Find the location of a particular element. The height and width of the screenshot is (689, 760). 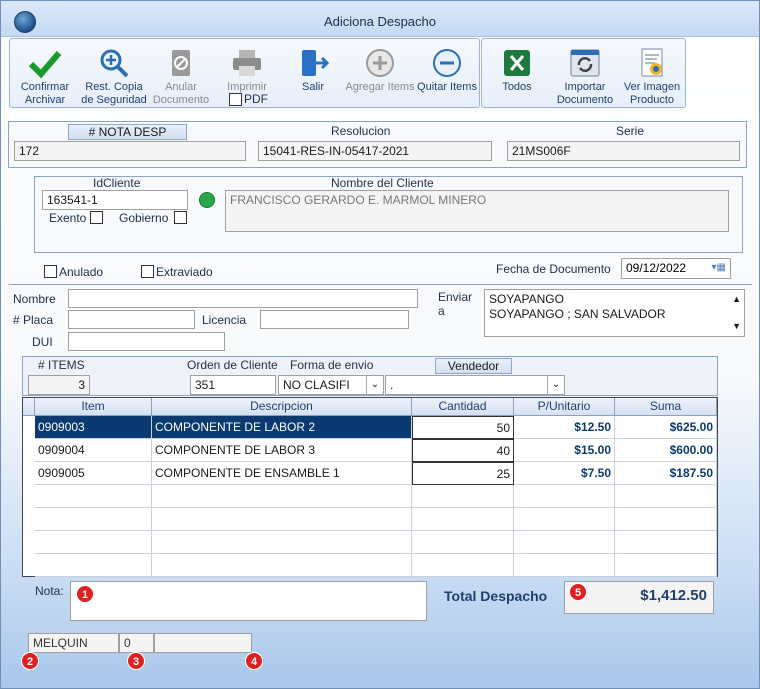

table-cell-suma: $187.50 is located at coordinates (666, 473).